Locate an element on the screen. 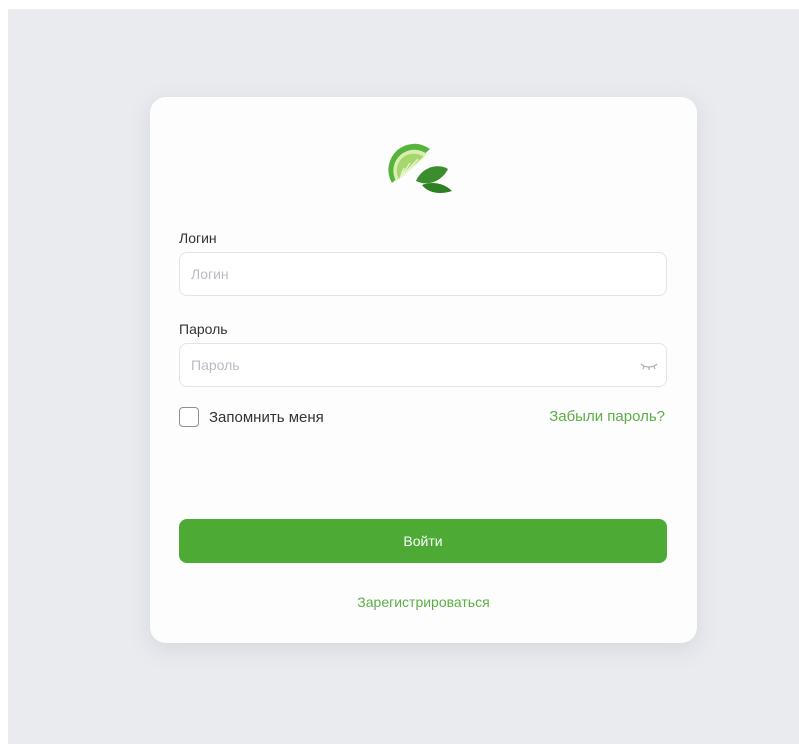 This screenshot has height=744, width=799. password-label: Пароль is located at coordinates (203, 329).